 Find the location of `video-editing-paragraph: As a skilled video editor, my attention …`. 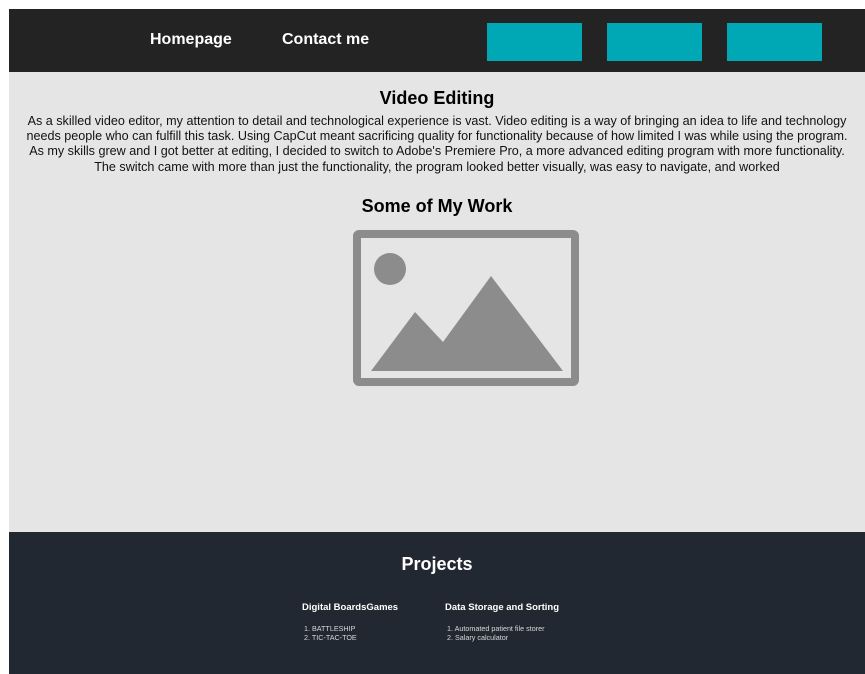

video-editing-paragraph: As a skilled video editor, my attention … is located at coordinates (437, 144).